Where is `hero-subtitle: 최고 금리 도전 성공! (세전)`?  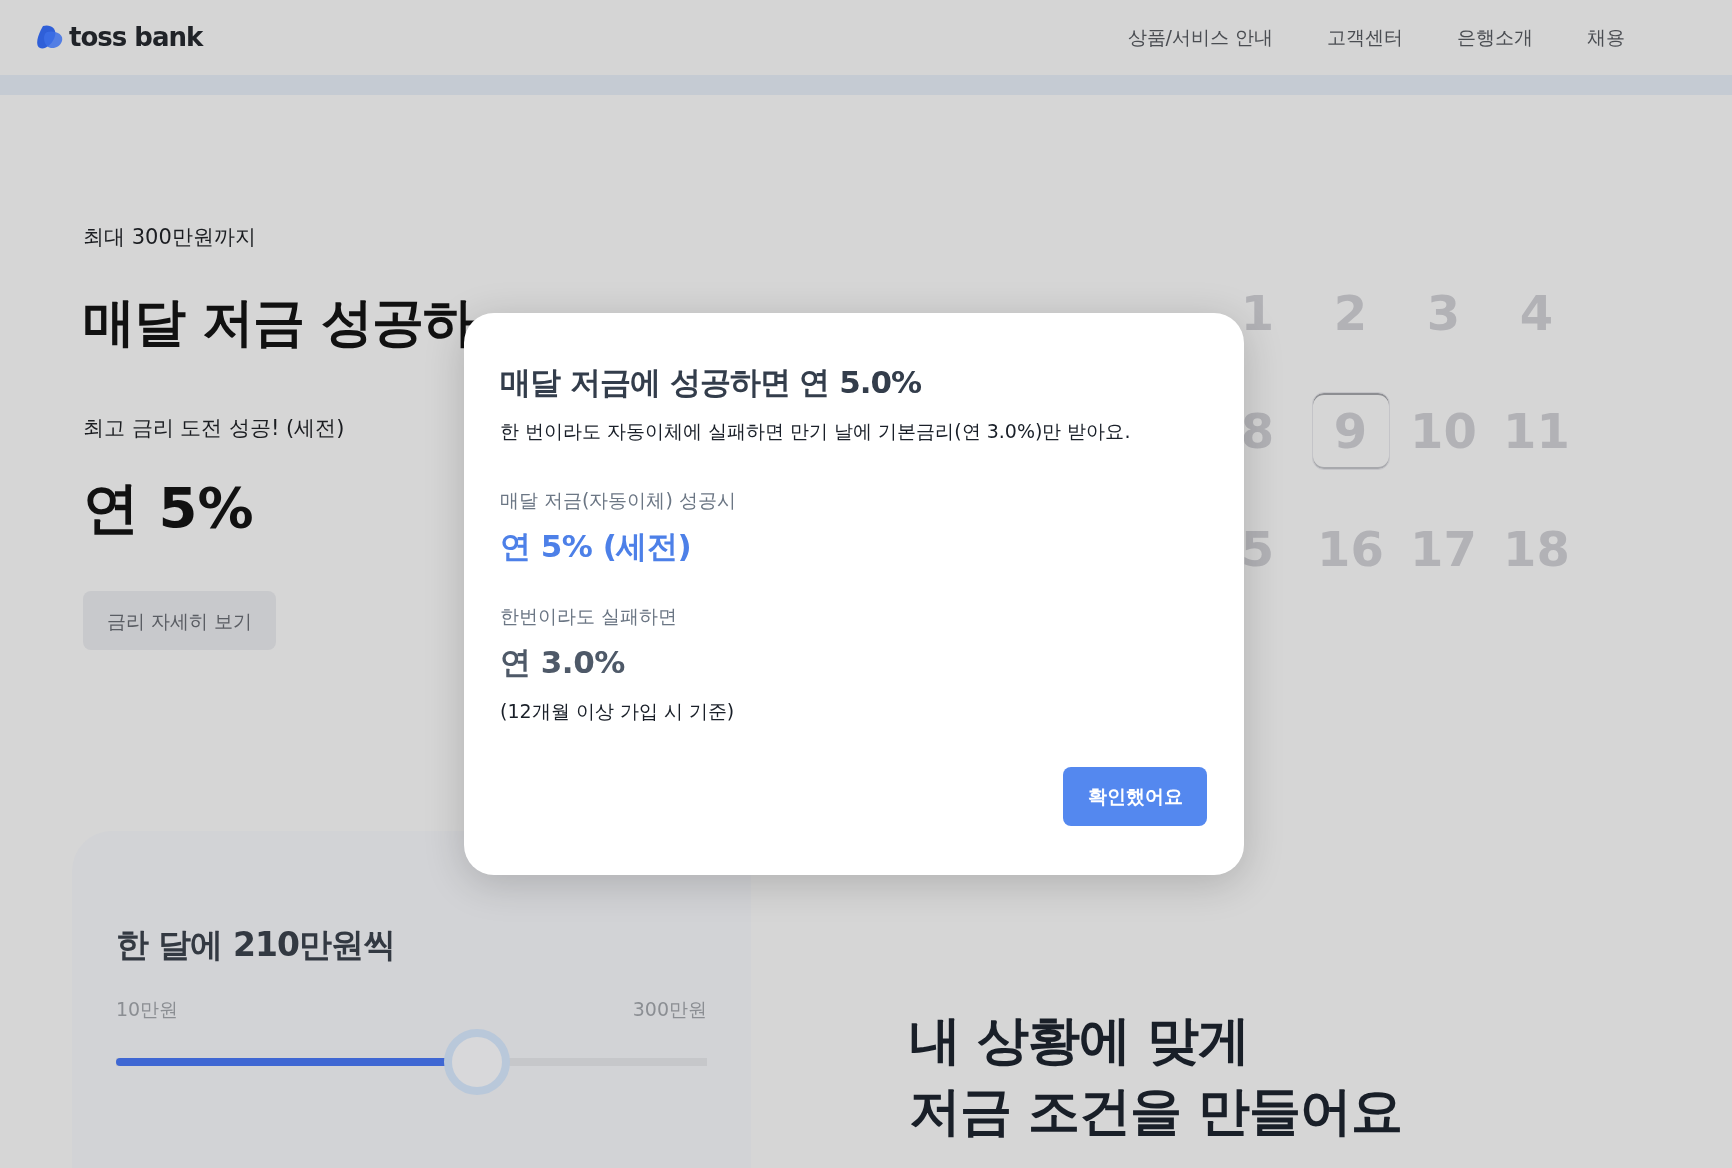
hero-subtitle: 최고 금리 도전 성공! (세전) is located at coordinates (214, 428).